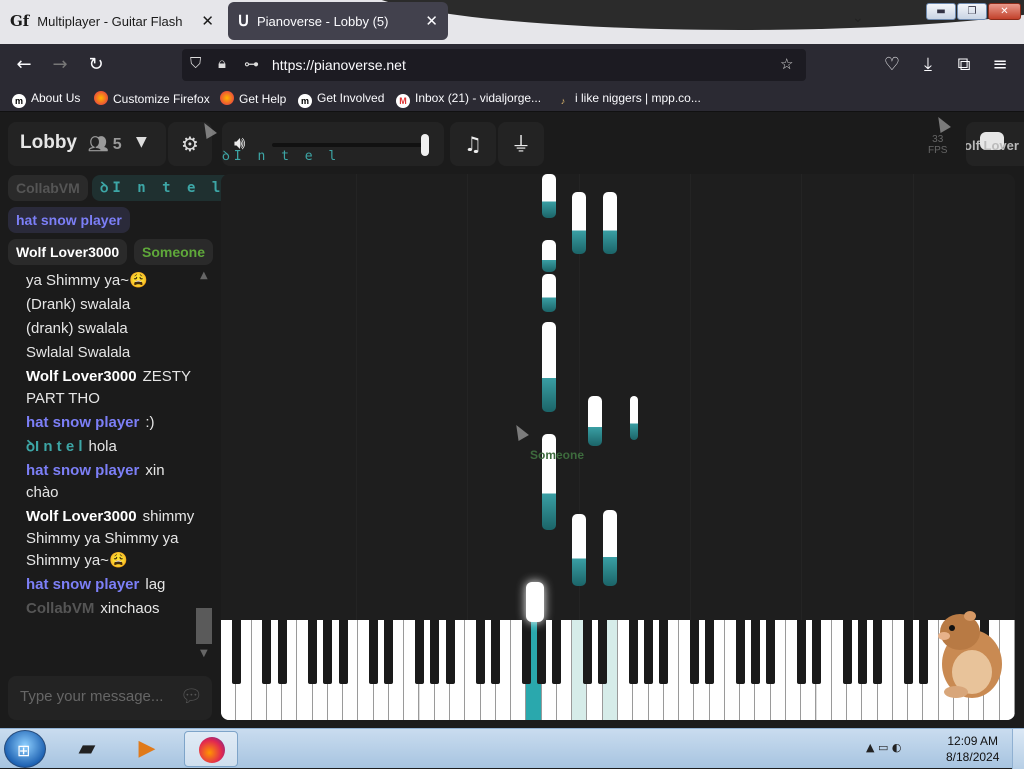  What do you see at coordinates (494, 65) in the screenshot?
I see `url-bar: ⛉ 🔒︎ ⊶ https://pianoverse.net ☆` at bounding box center [494, 65].